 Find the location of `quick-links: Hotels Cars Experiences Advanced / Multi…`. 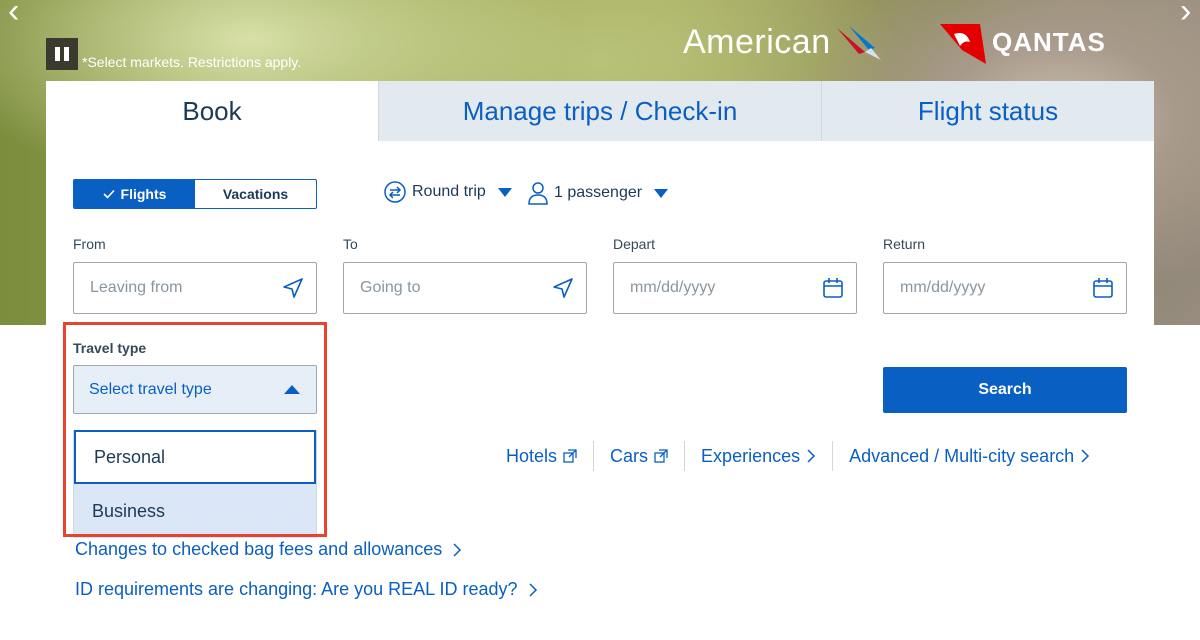

quick-links: Hotels Cars Experiences Advanced / Multi… is located at coordinates (806, 456).